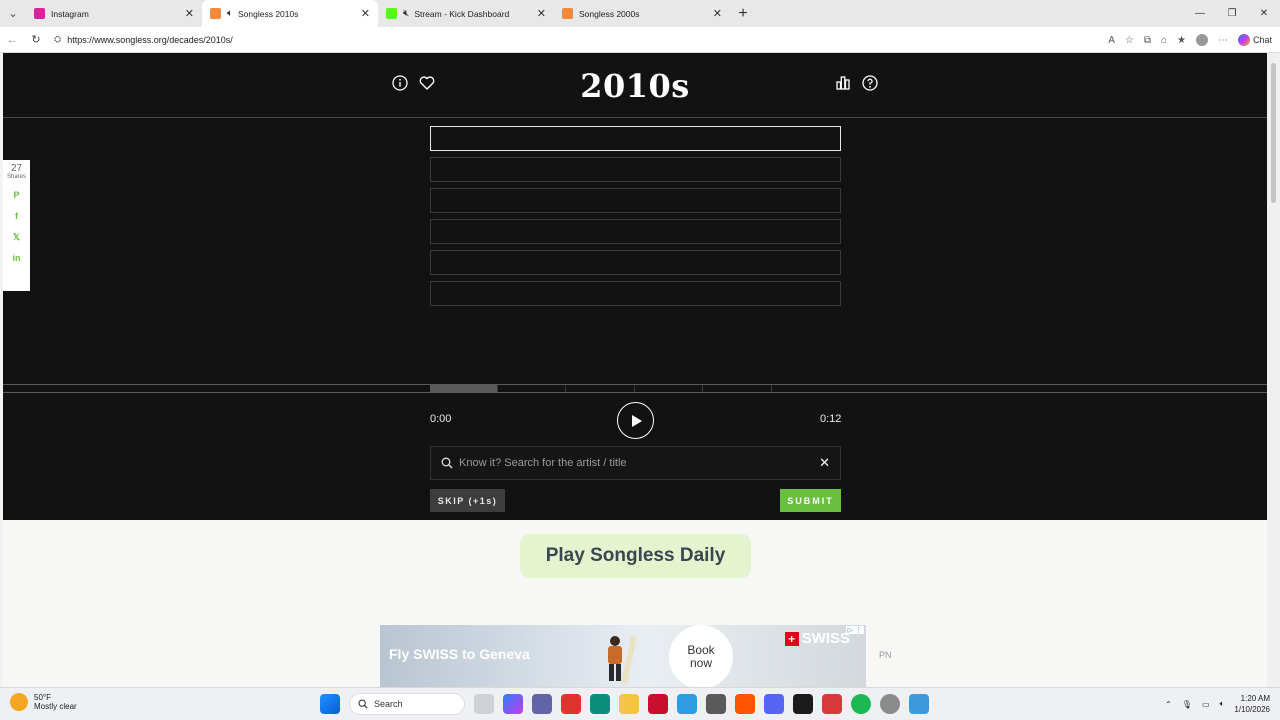 The image size is (1280, 720). What do you see at coordinates (1201, 40) in the screenshot?
I see `profile-avatar-icon` at bounding box center [1201, 40].